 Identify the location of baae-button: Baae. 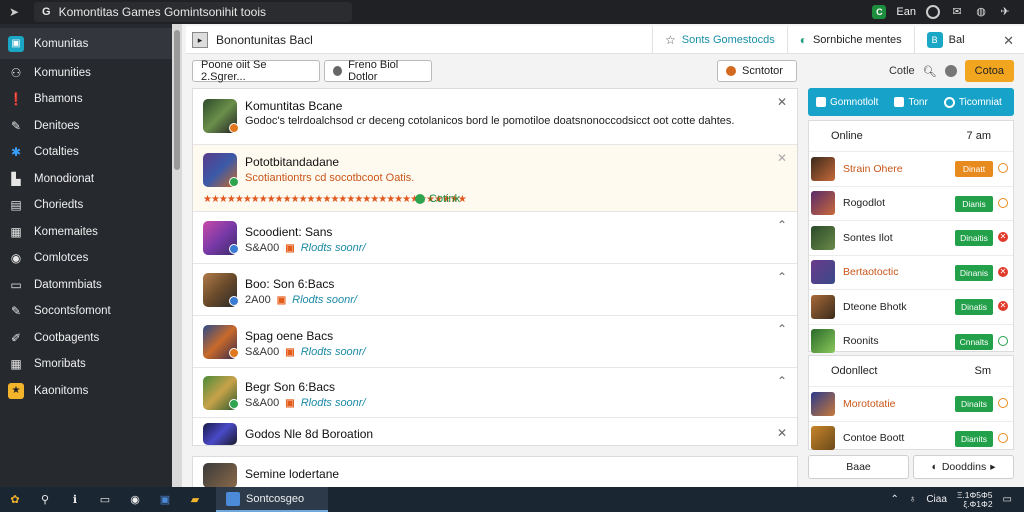
(858, 467).